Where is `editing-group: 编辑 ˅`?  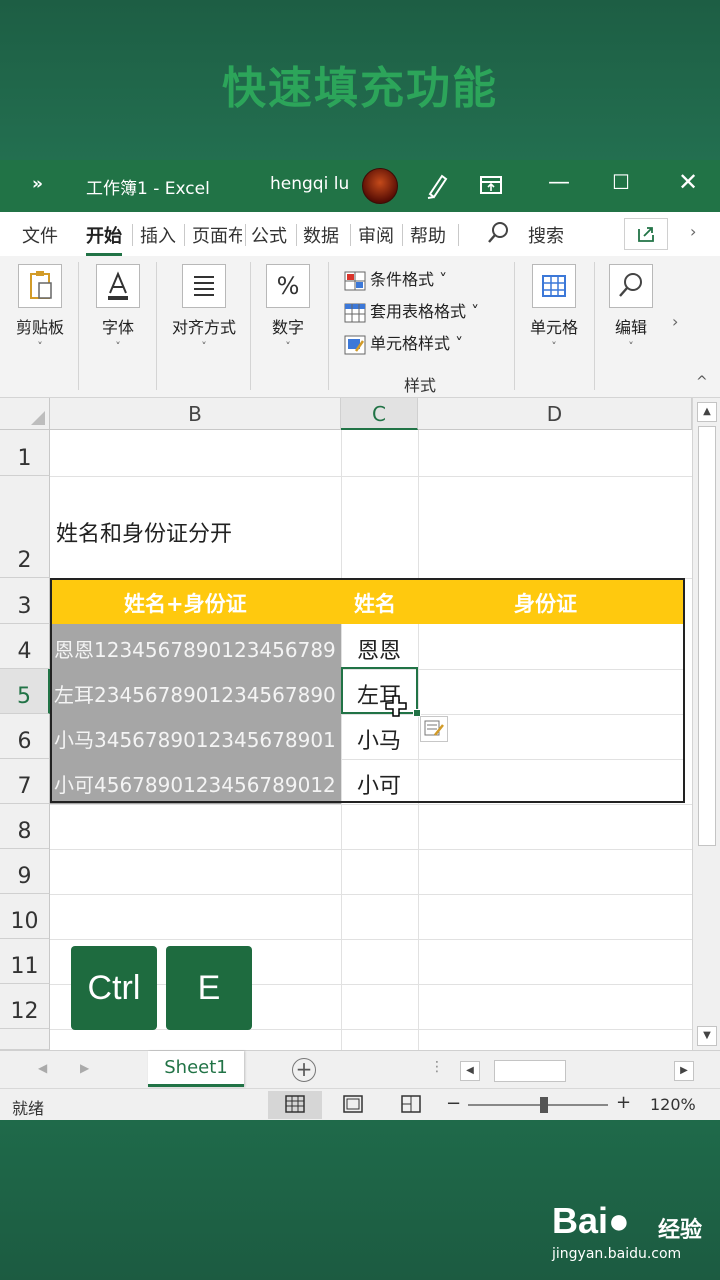
editing-group: 编辑 ˅ is located at coordinates (631, 308).